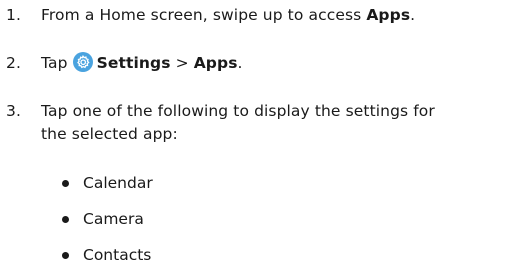 The width and height of the screenshot is (515, 273). Describe the element at coordinates (118, 183) in the screenshot. I see `app-name: Calendar` at that location.